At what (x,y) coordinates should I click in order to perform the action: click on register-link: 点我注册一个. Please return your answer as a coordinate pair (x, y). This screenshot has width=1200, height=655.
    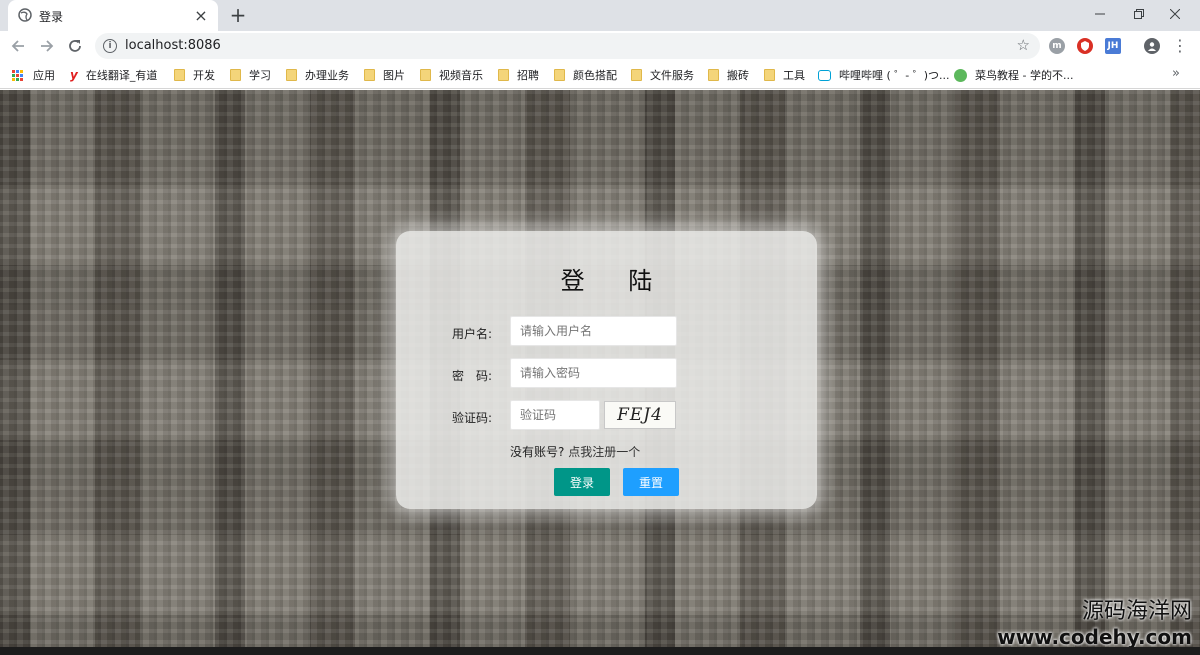
    Looking at the image, I should click on (604, 452).